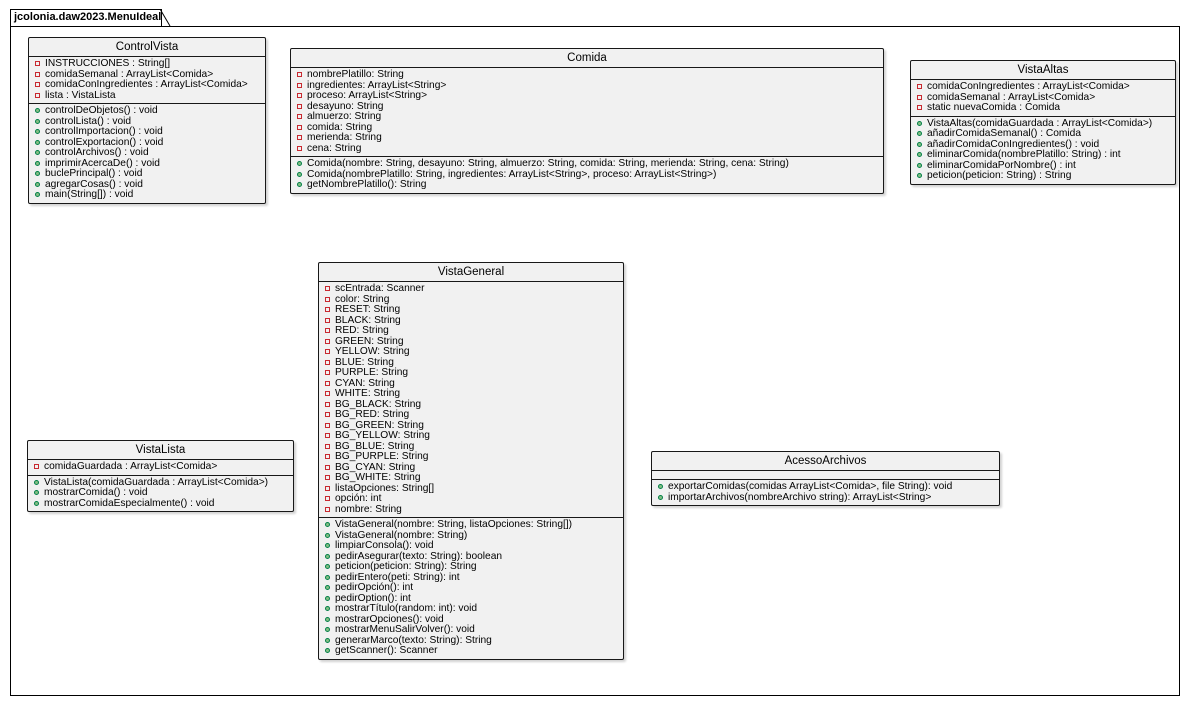 The image size is (1190, 707). I want to click on method-text: peticion(peticion: String) : String, so click(999, 175).